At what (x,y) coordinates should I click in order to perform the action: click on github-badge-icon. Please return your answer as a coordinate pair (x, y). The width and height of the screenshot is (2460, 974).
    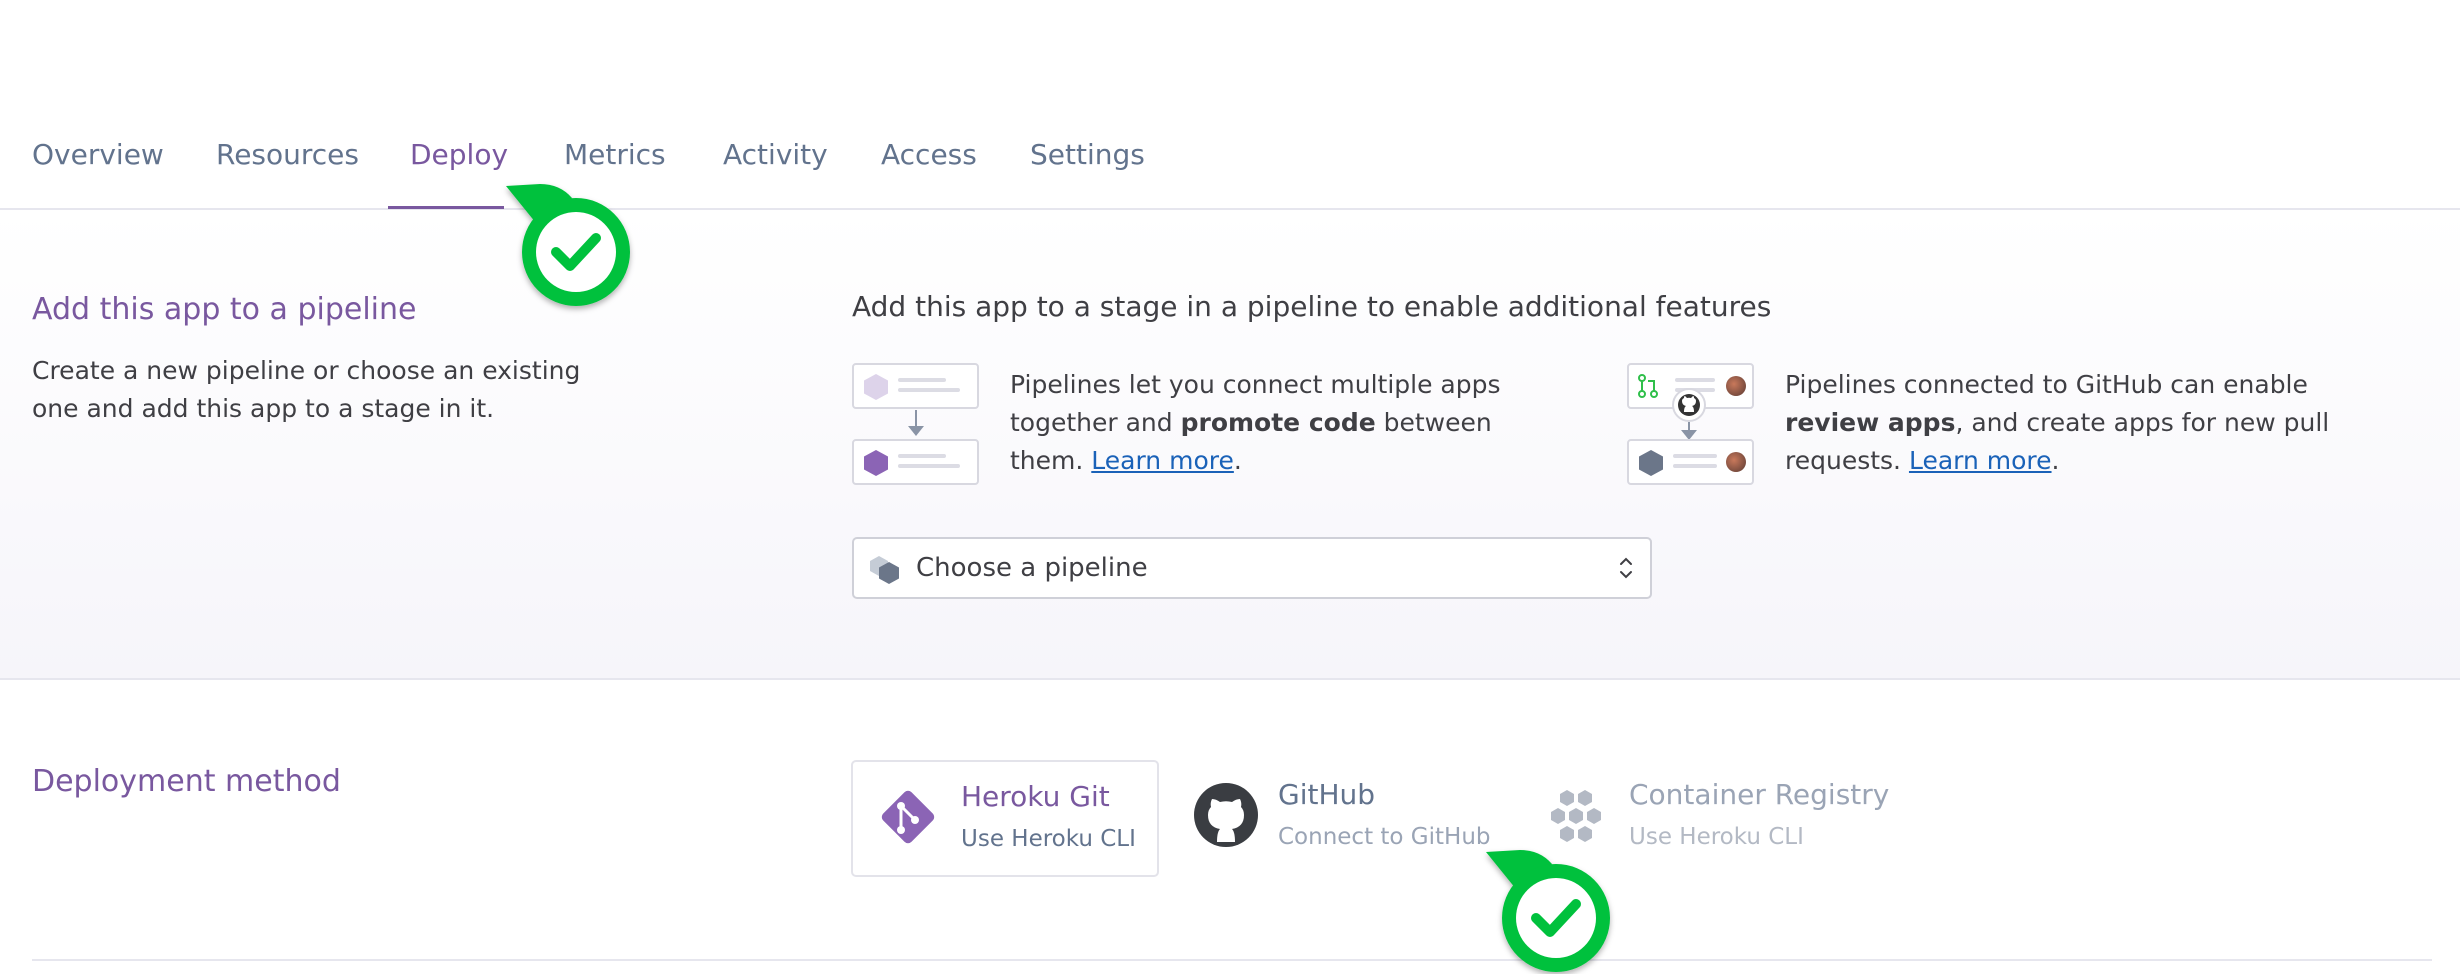
    Looking at the image, I should click on (1689, 405).